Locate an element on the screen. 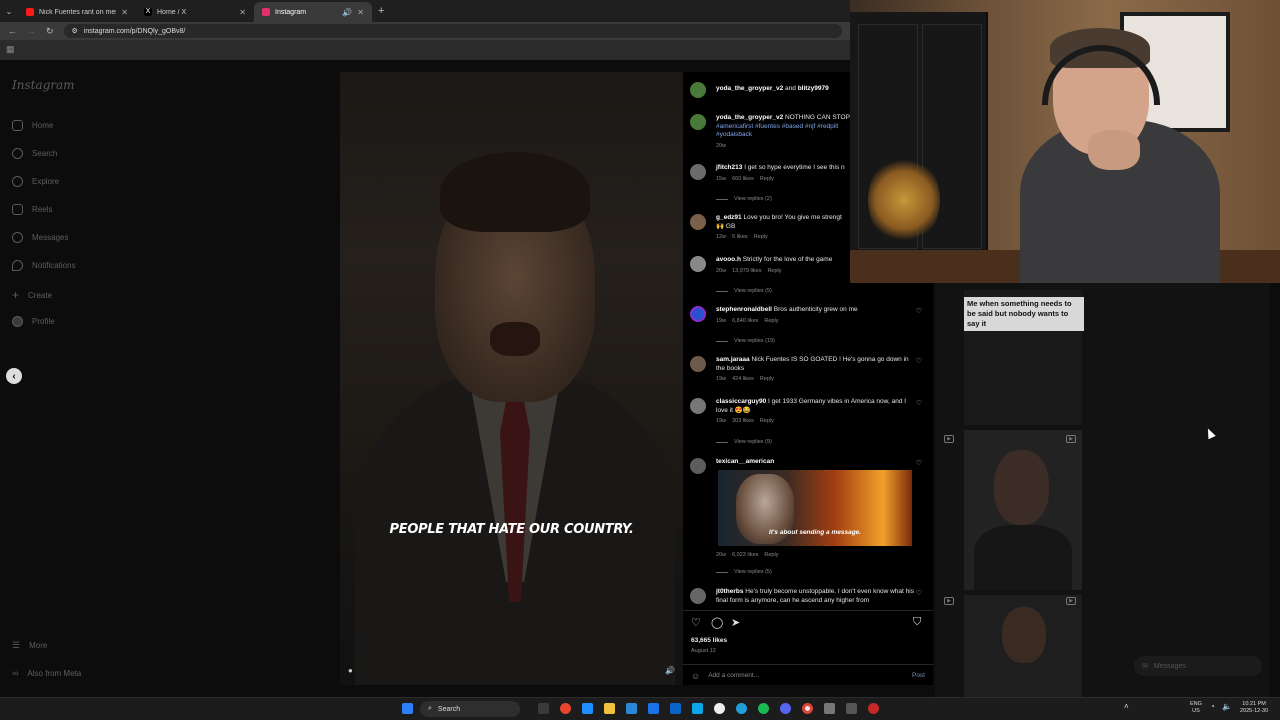 Image resolution: width=1280 pixels, height=720 pixels. settings-icon is located at coordinates (829, 708).